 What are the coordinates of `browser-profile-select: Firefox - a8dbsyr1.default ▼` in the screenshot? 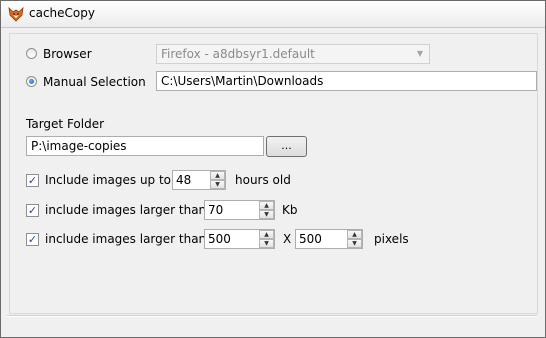 It's located at (293, 54).